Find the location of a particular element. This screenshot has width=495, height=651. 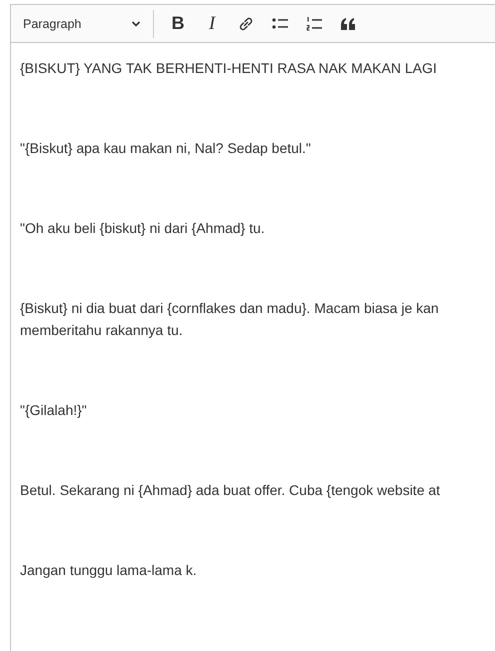

paragraph-text: Betul. Sekarang ni {Ahmad} ada buat offer. Cuba {tengok website at is located at coordinates (231, 490).